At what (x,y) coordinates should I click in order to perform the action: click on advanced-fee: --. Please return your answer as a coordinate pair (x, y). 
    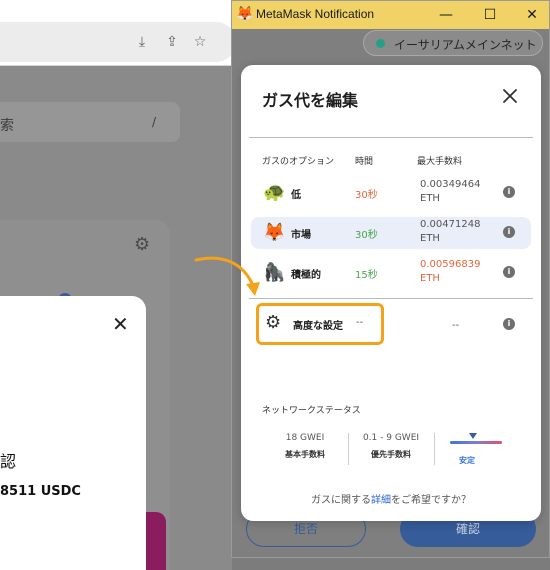
    Looking at the image, I should click on (456, 325).